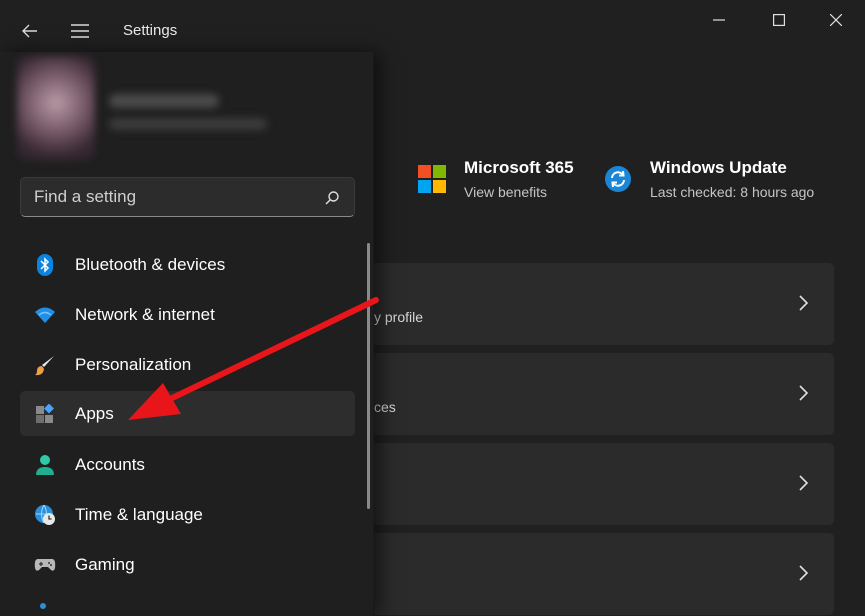 This screenshot has width=865, height=616. Describe the element at coordinates (150, 30) in the screenshot. I see `app-title: Settings` at that location.